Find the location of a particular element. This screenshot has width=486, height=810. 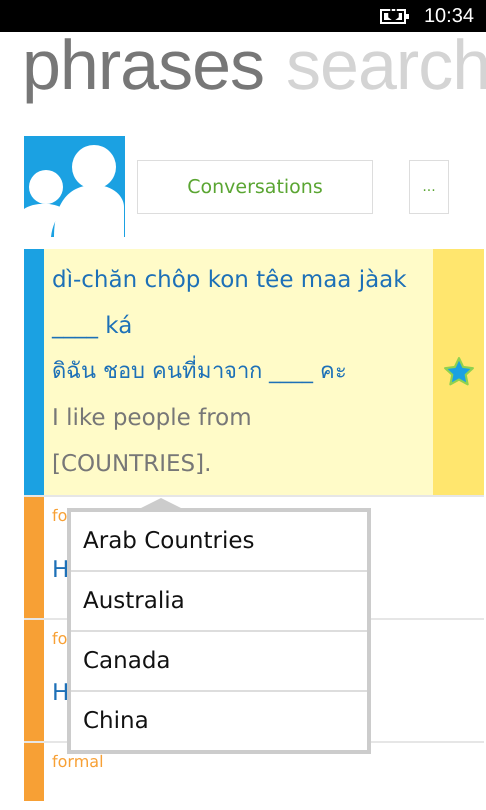

transliteration-text: dì-chăn chôp kon têe maa jàak ____ ká is located at coordinates (230, 303).